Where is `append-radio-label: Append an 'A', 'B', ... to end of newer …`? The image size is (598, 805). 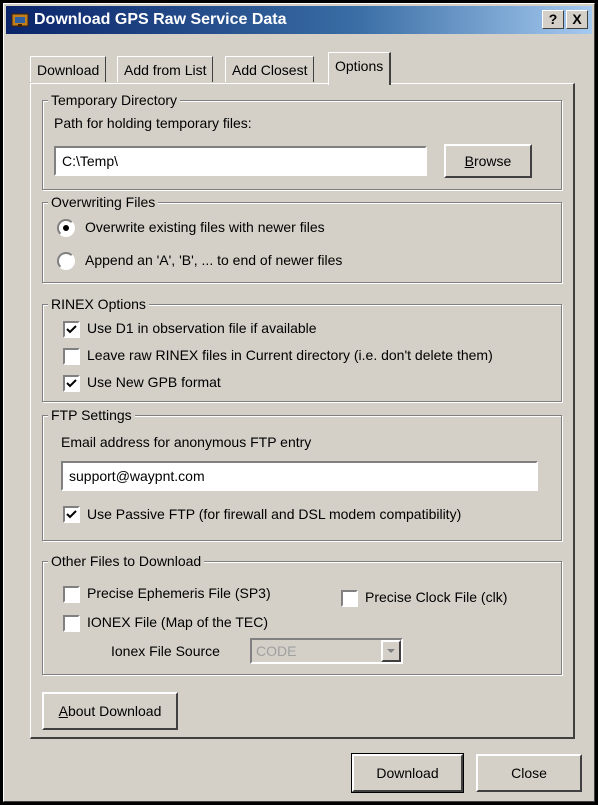 append-radio-label: Append an 'A', 'B', ... to end of newer … is located at coordinates (213, 260).